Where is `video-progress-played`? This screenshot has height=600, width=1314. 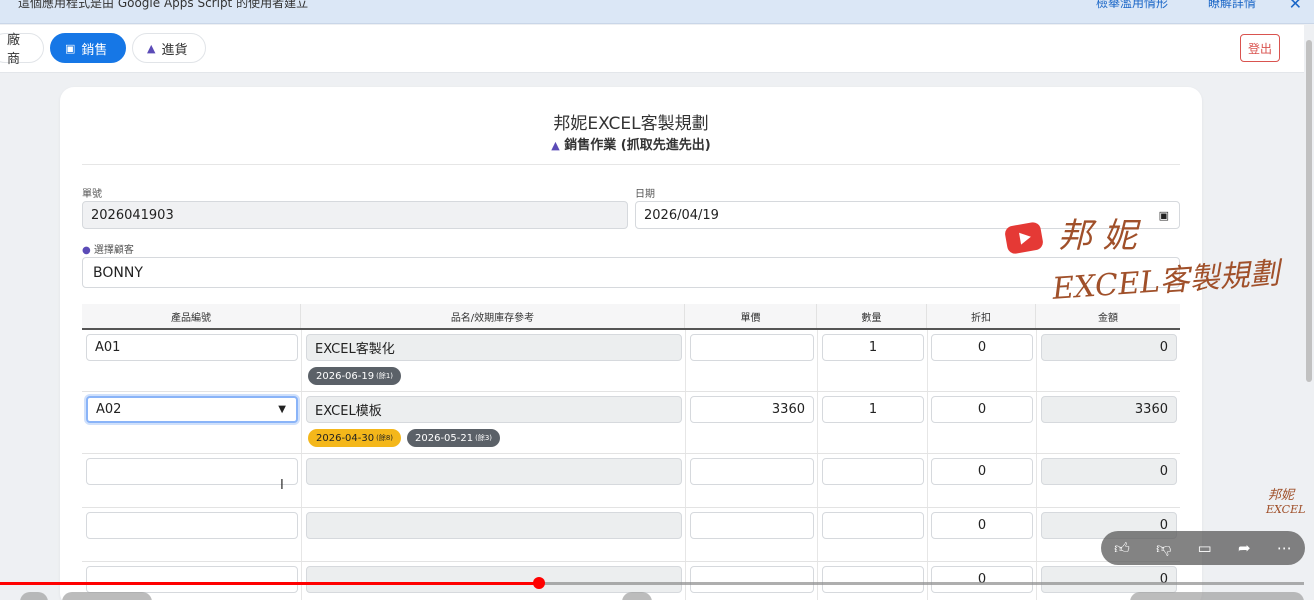
video-progress-played is located at coordinates (269, 583).